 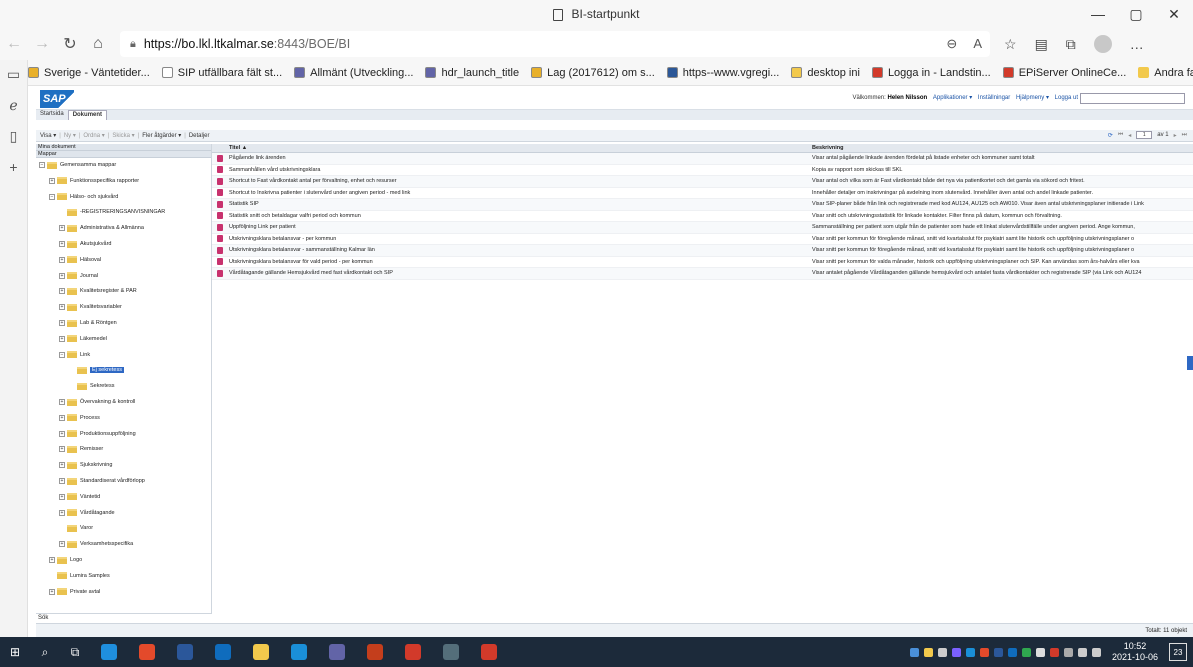 I want to click on clock: 10:52 2021-10-06, so click(x=1135, y=652).